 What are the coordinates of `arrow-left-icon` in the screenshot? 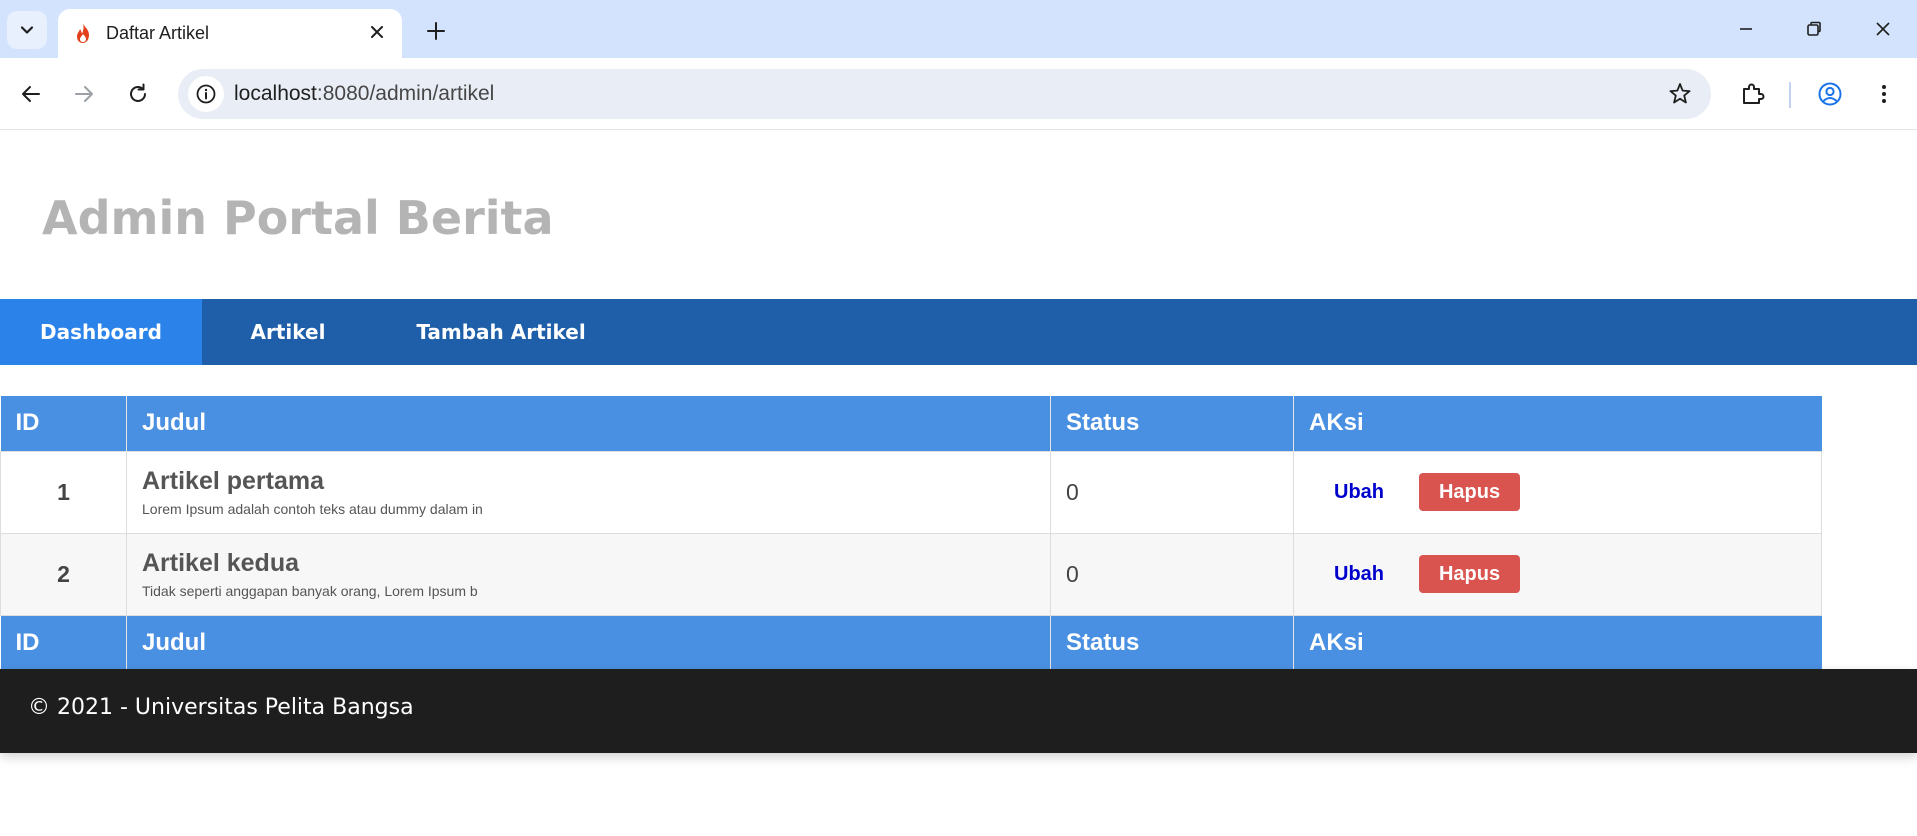 It's located at (31, 94).